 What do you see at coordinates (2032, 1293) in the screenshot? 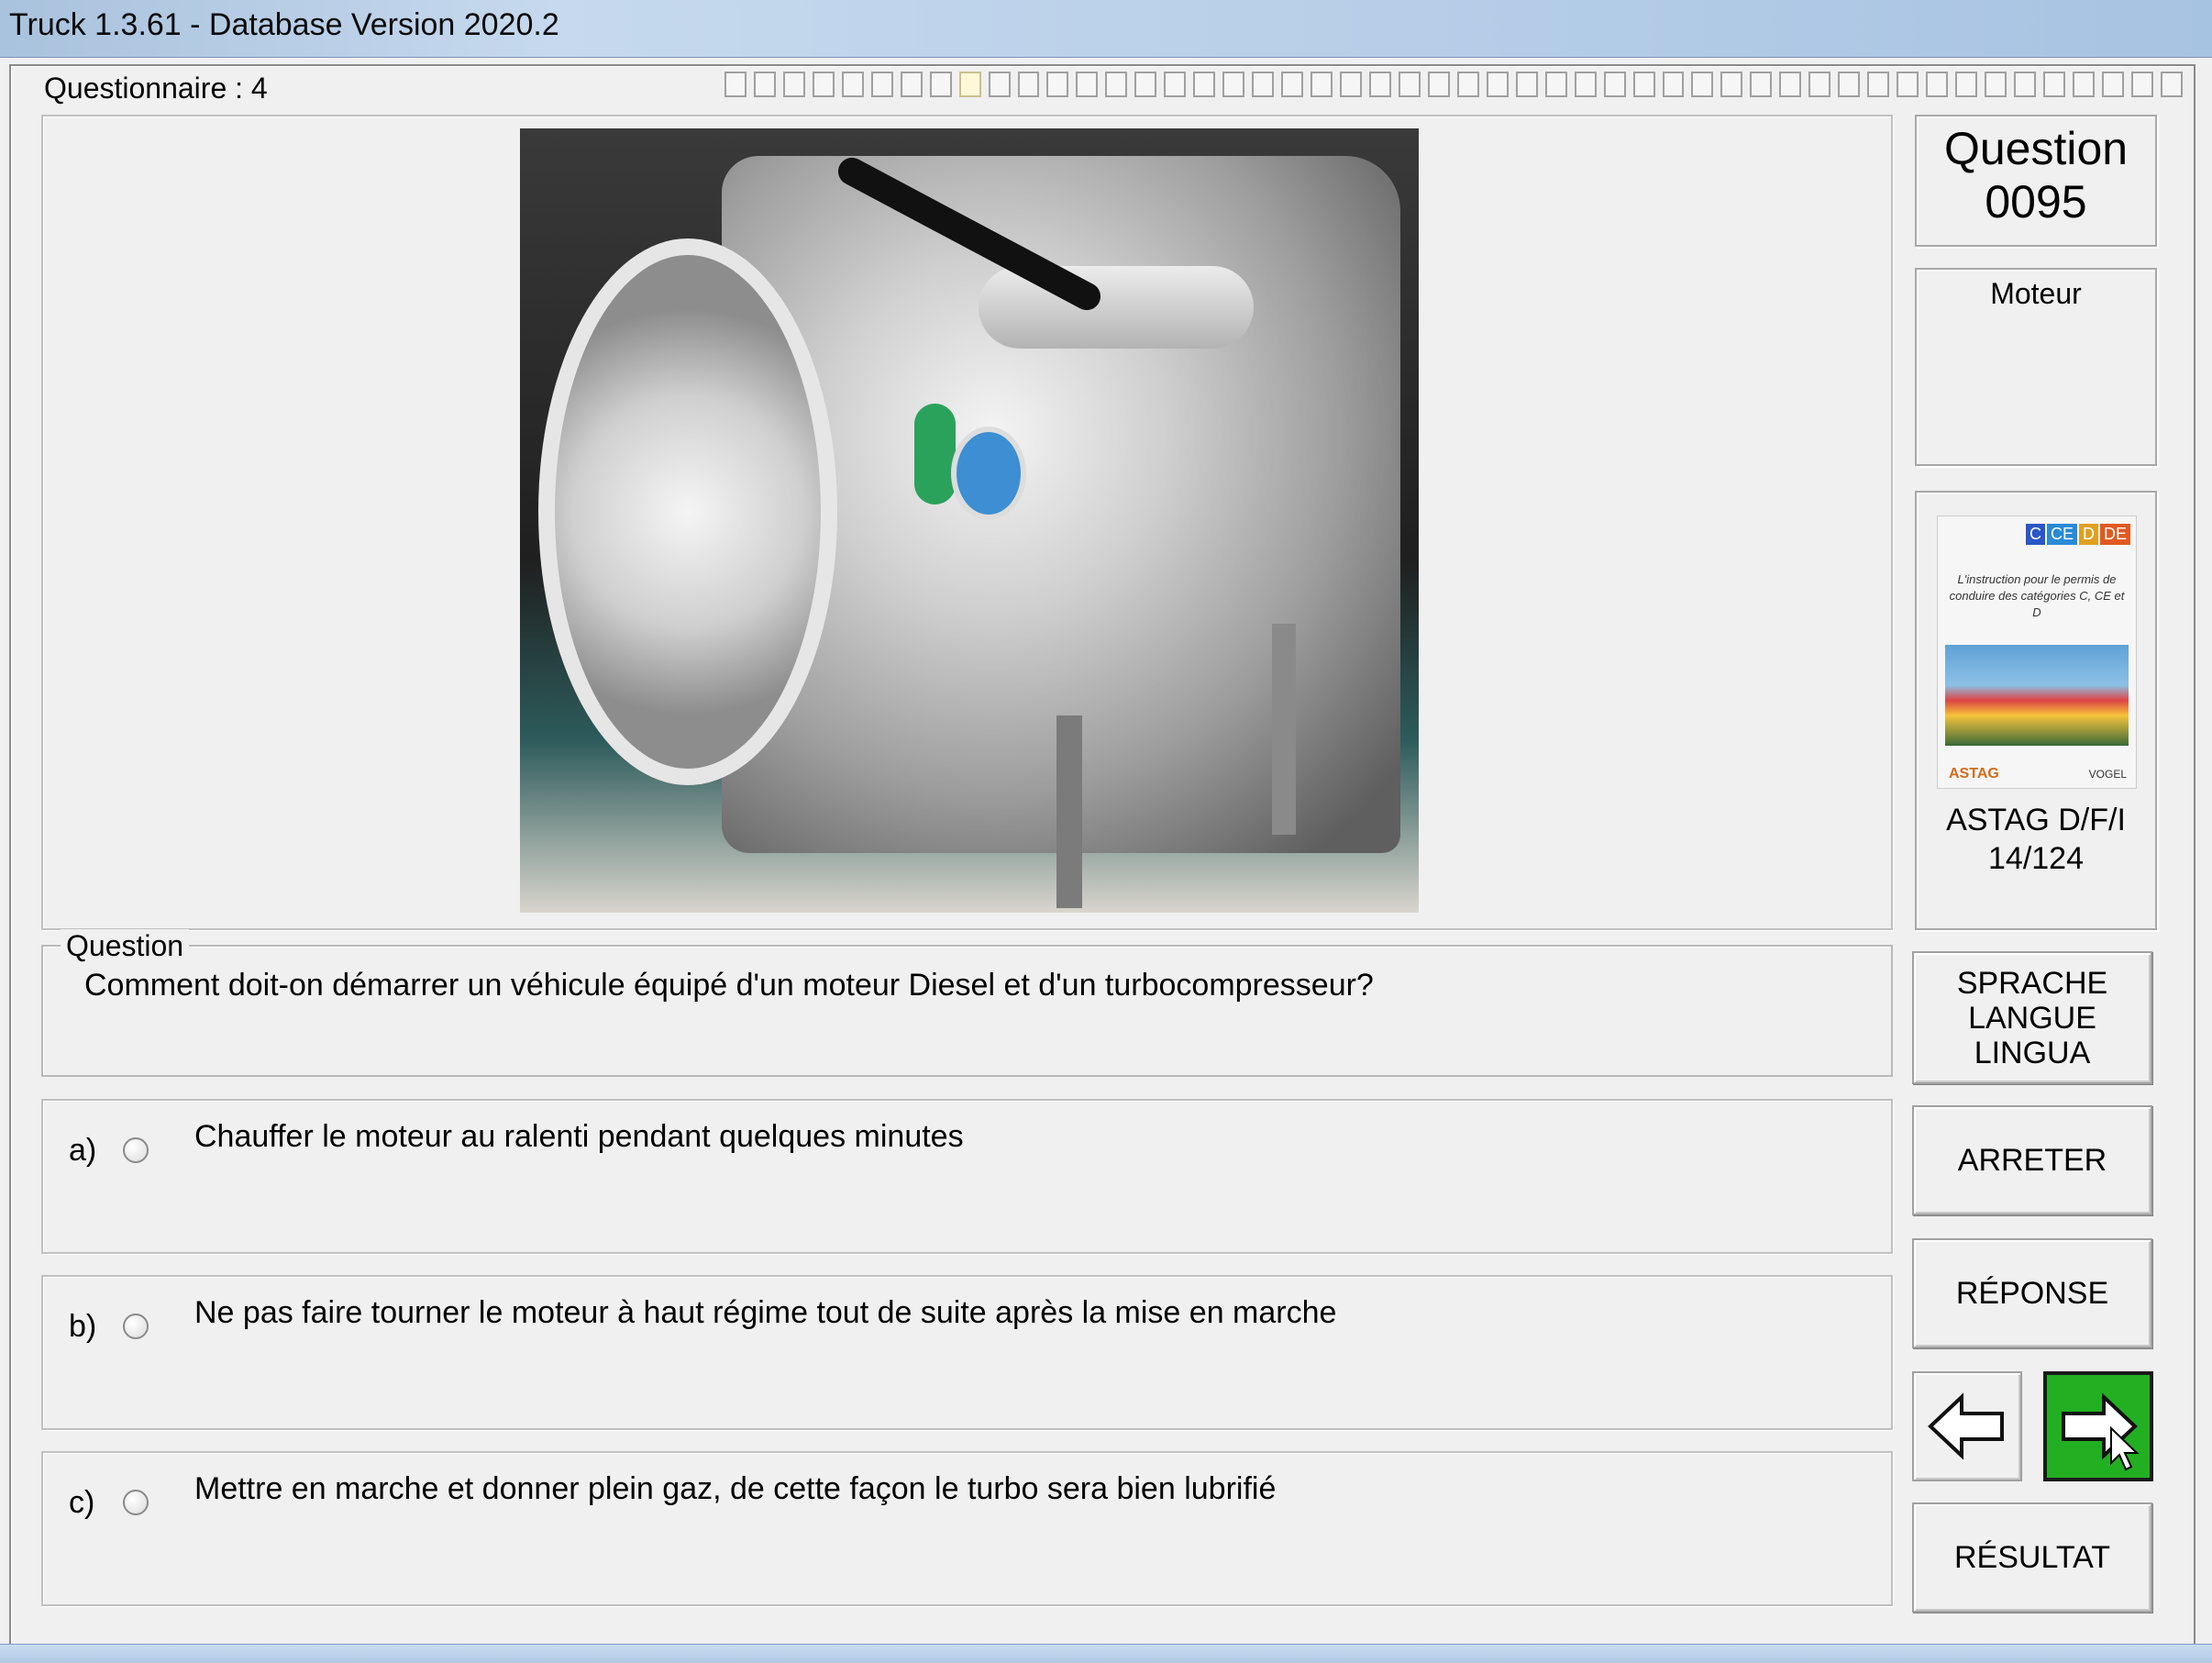
I see `answer-button: RÉPONSE` at bounding box center [2032, 1293].